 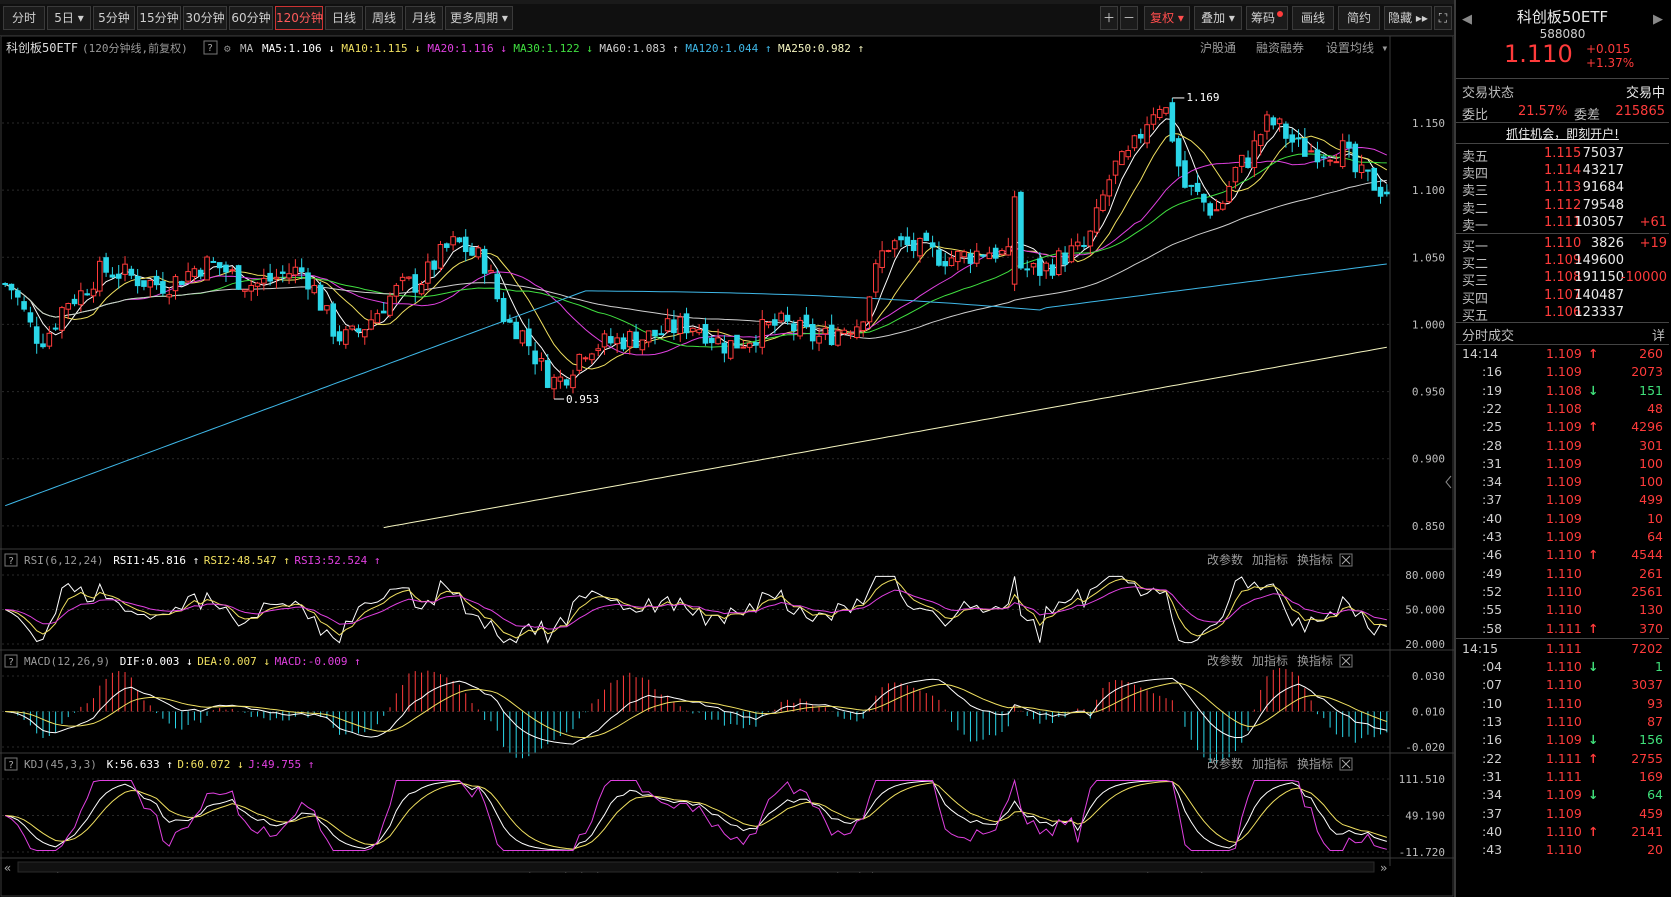 I want to click on trade-volume: 10, so click(x=1655, y=518).